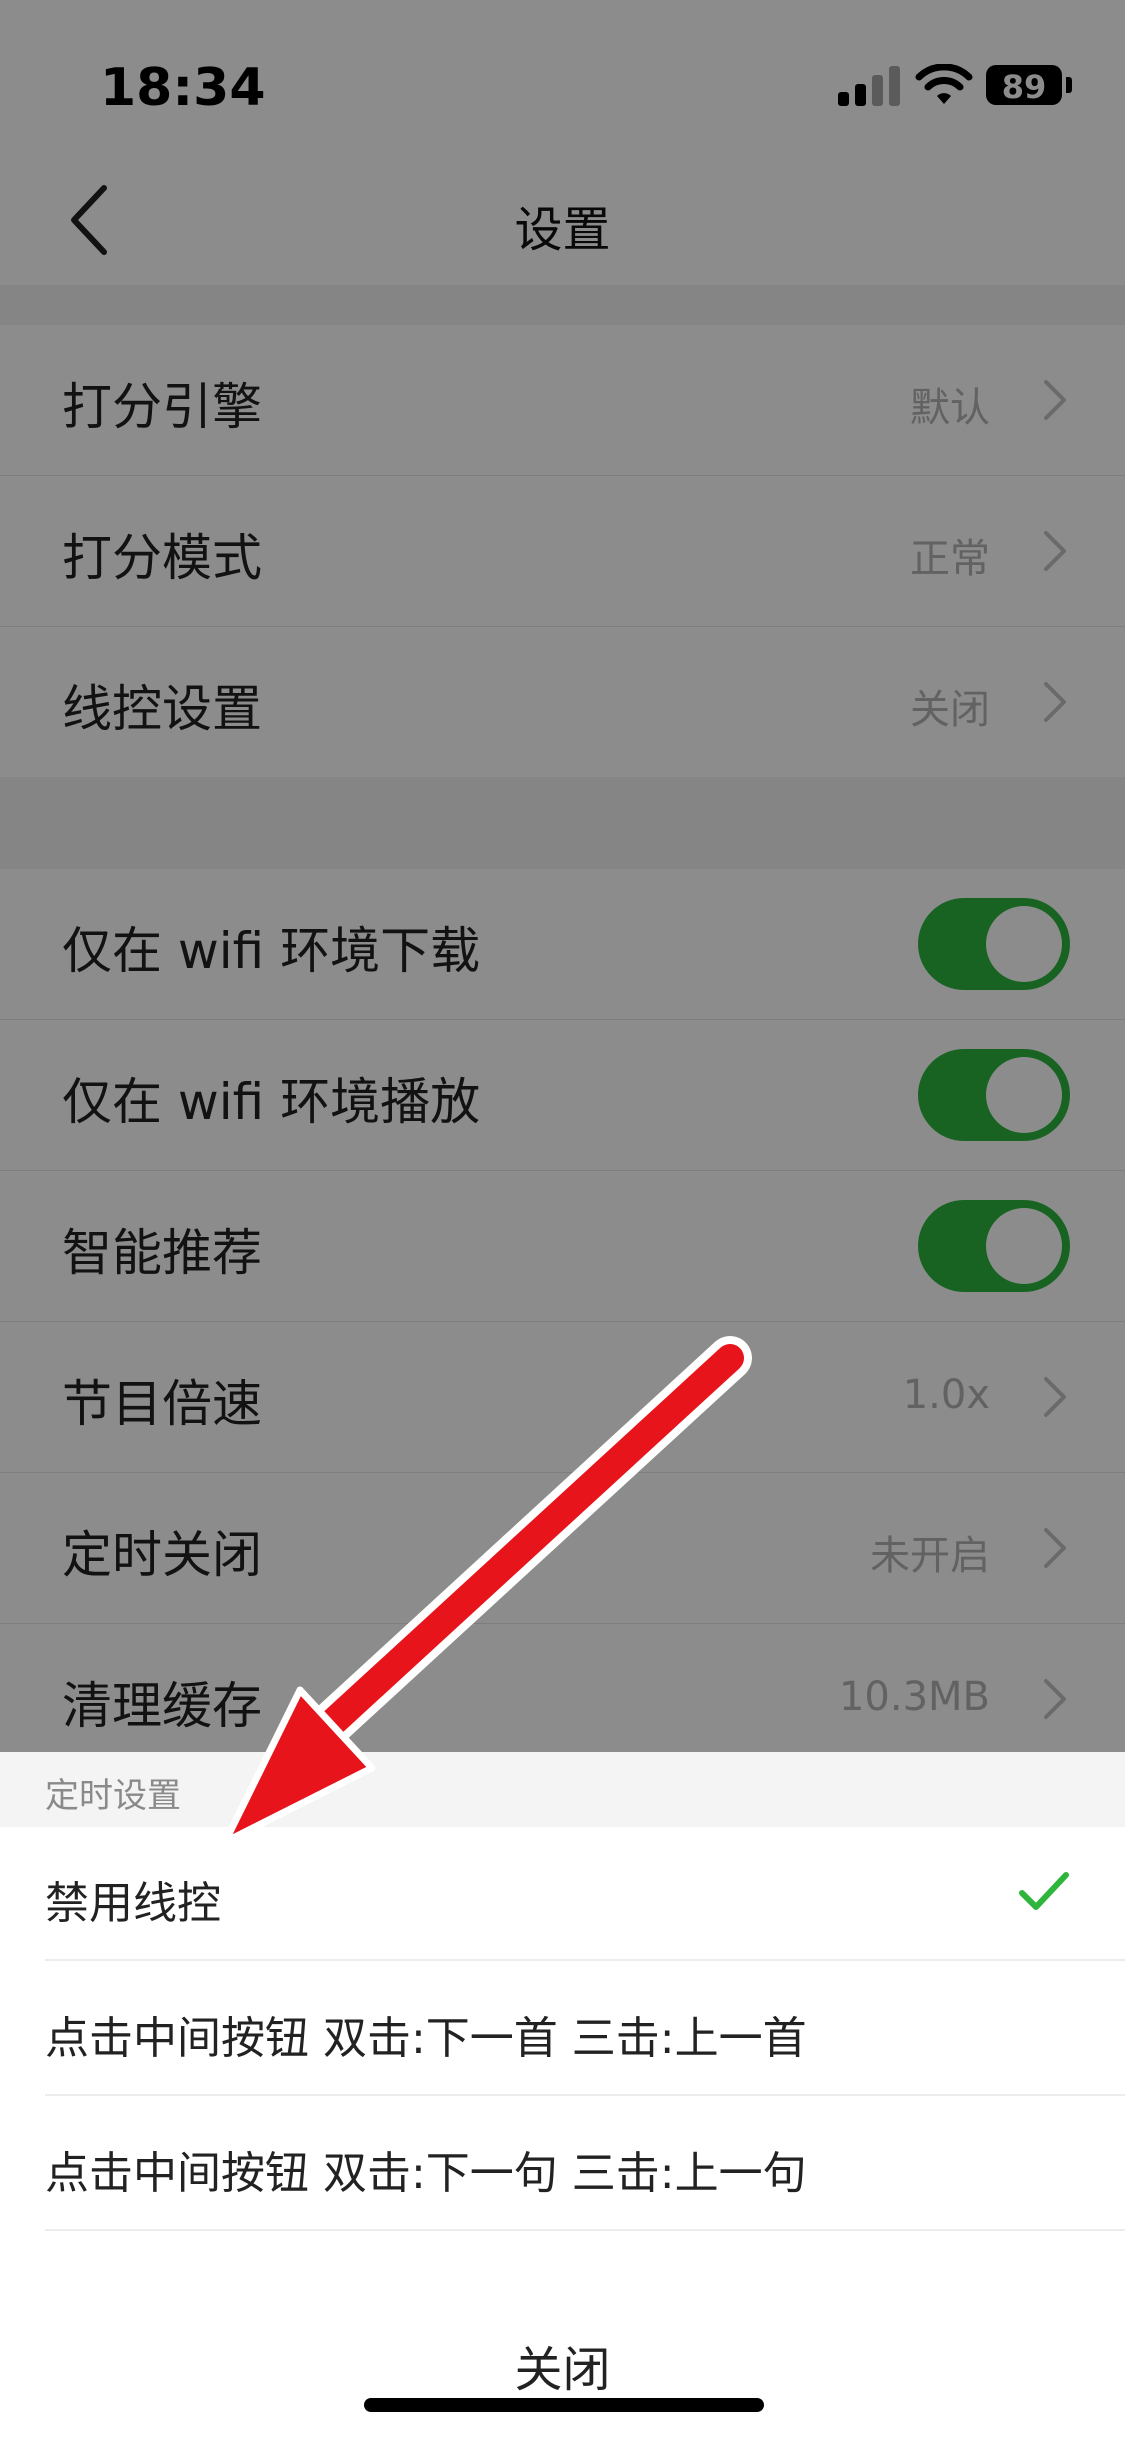  What do you see at coordinates (957, 2399) in the screenshot?
I see `watermark-text: Baidu经验` at bounding box center [957, 2399].